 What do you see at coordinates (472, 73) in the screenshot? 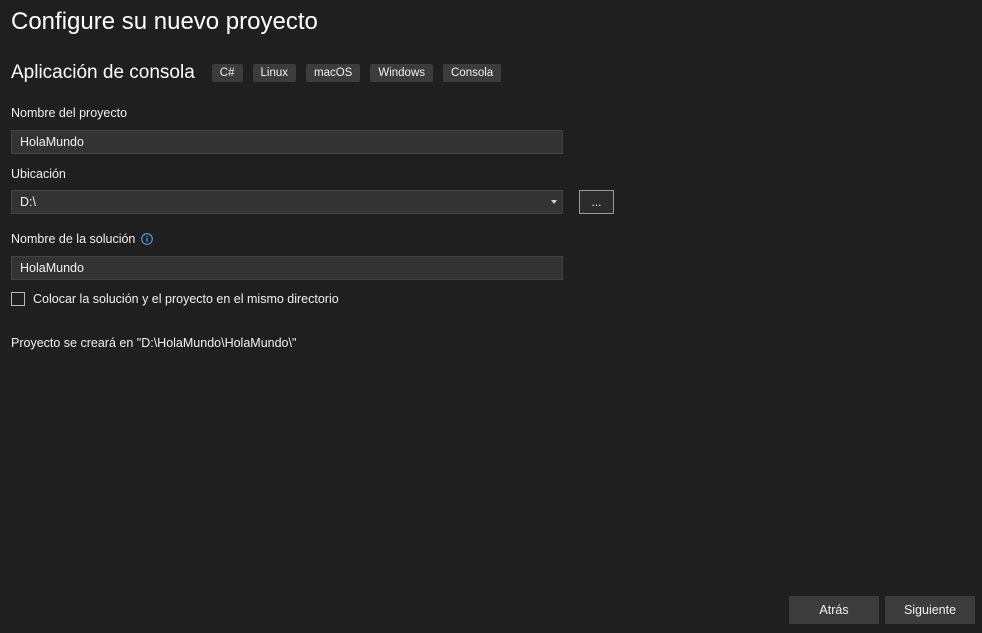
I see `tag-console: Consola` at bounding box center [472, 73].